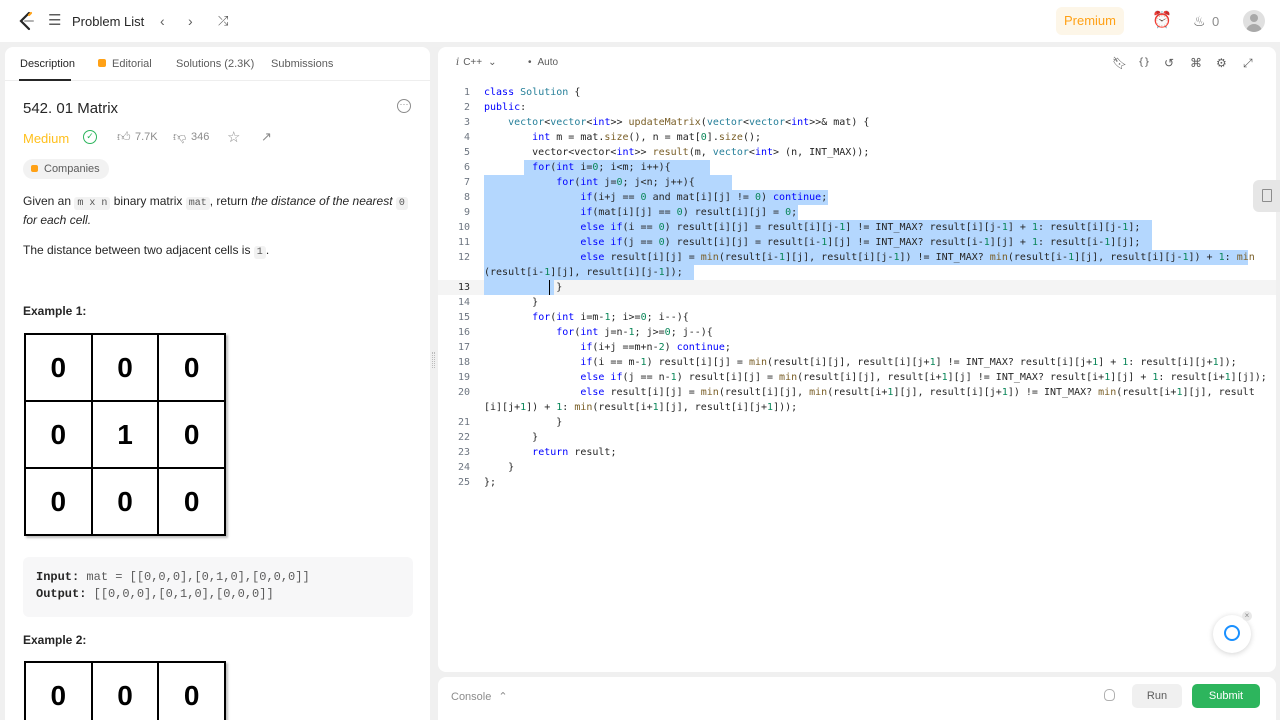 The image size is (1280, 720). I want to click on thumbs-down-icon: 👎︎, so click(179, 137).